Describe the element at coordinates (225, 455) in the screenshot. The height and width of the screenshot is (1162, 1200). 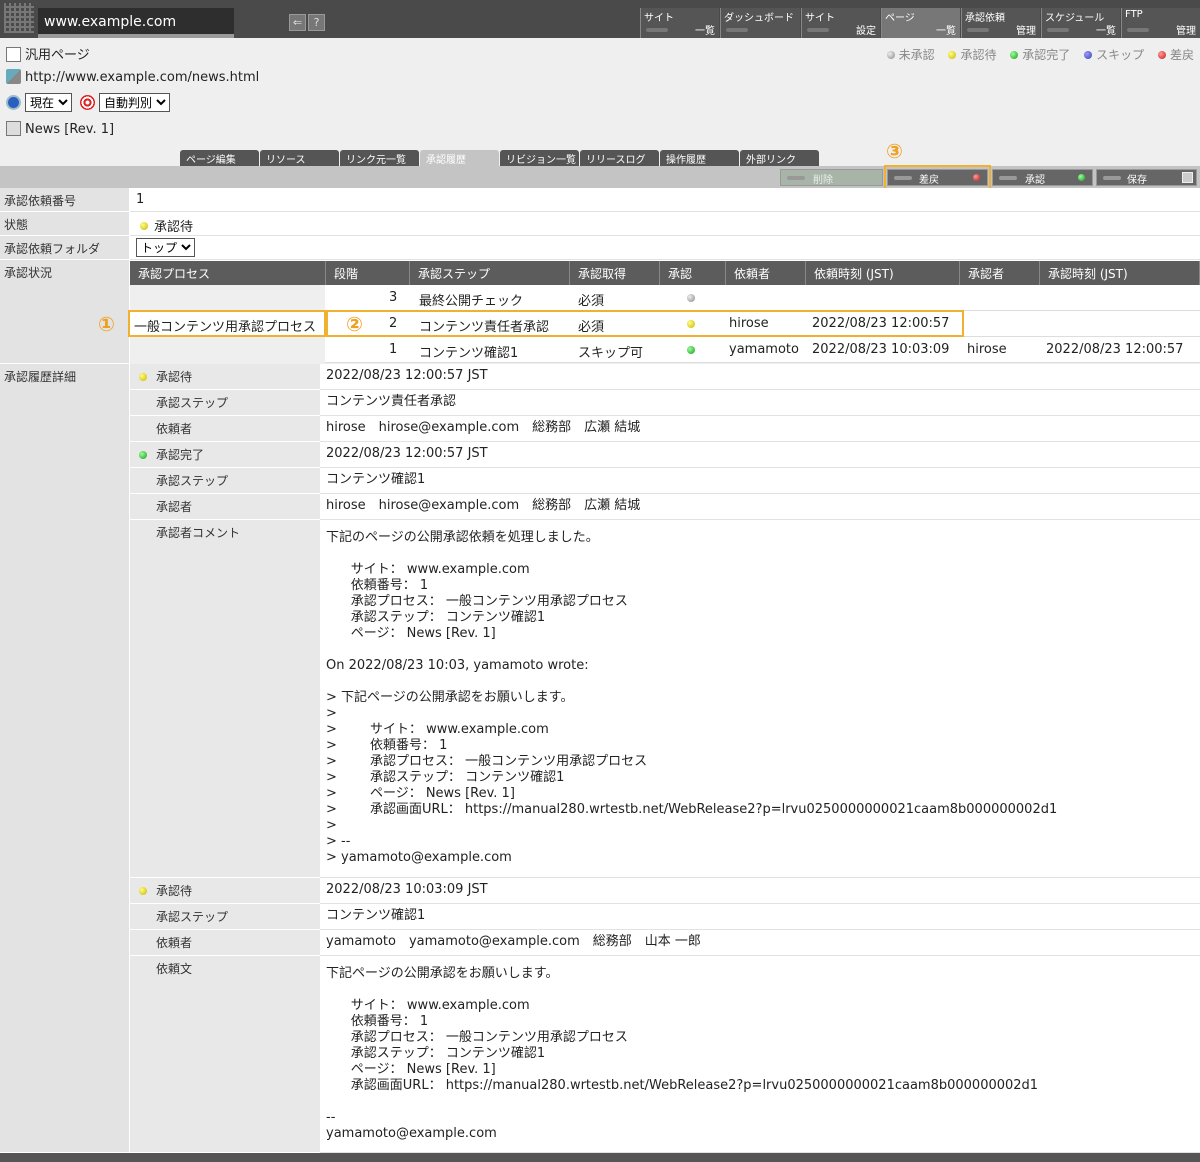
I see `history-status-complete: 承認完了` at that location.